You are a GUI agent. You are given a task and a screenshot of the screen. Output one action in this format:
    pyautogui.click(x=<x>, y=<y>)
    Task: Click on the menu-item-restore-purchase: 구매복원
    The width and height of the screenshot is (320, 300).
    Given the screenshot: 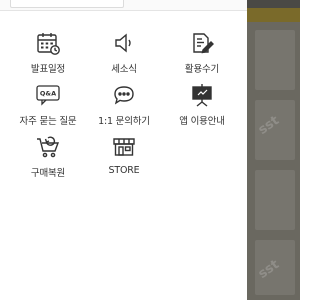 What is the action you would take?
    pyautogui.click(x=48, y=159)
    